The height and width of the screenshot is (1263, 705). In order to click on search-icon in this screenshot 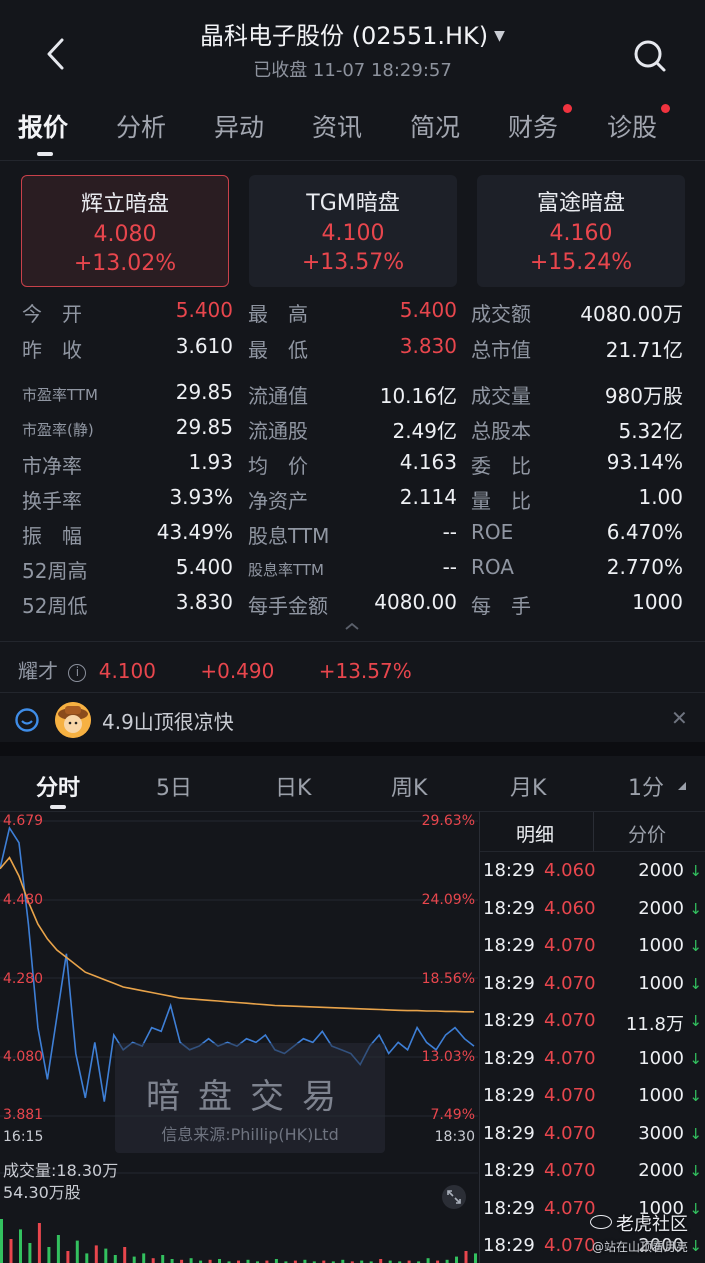, I will do `click(650, 56)`.